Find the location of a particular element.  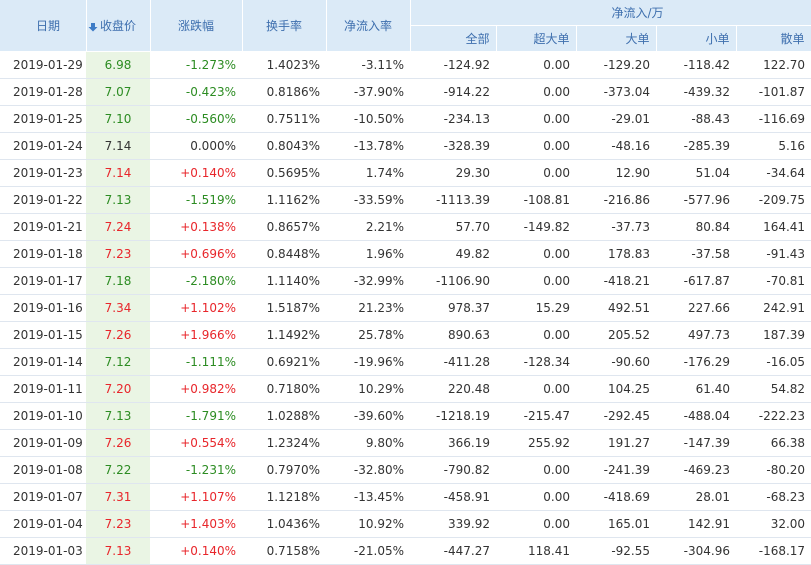

cell-net-retail: -222.23 is located at coordinates (773, 416).